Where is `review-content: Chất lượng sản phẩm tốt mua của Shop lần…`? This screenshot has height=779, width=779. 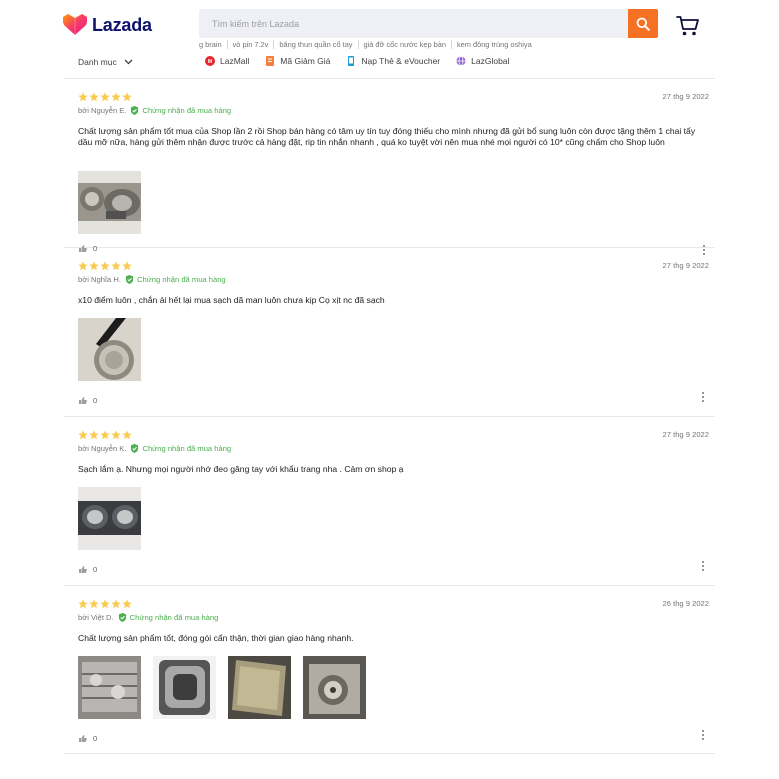
review-content: Chất lượng sản phẩm tốt mua của Shop lần… is located at coordinates (387, 136).